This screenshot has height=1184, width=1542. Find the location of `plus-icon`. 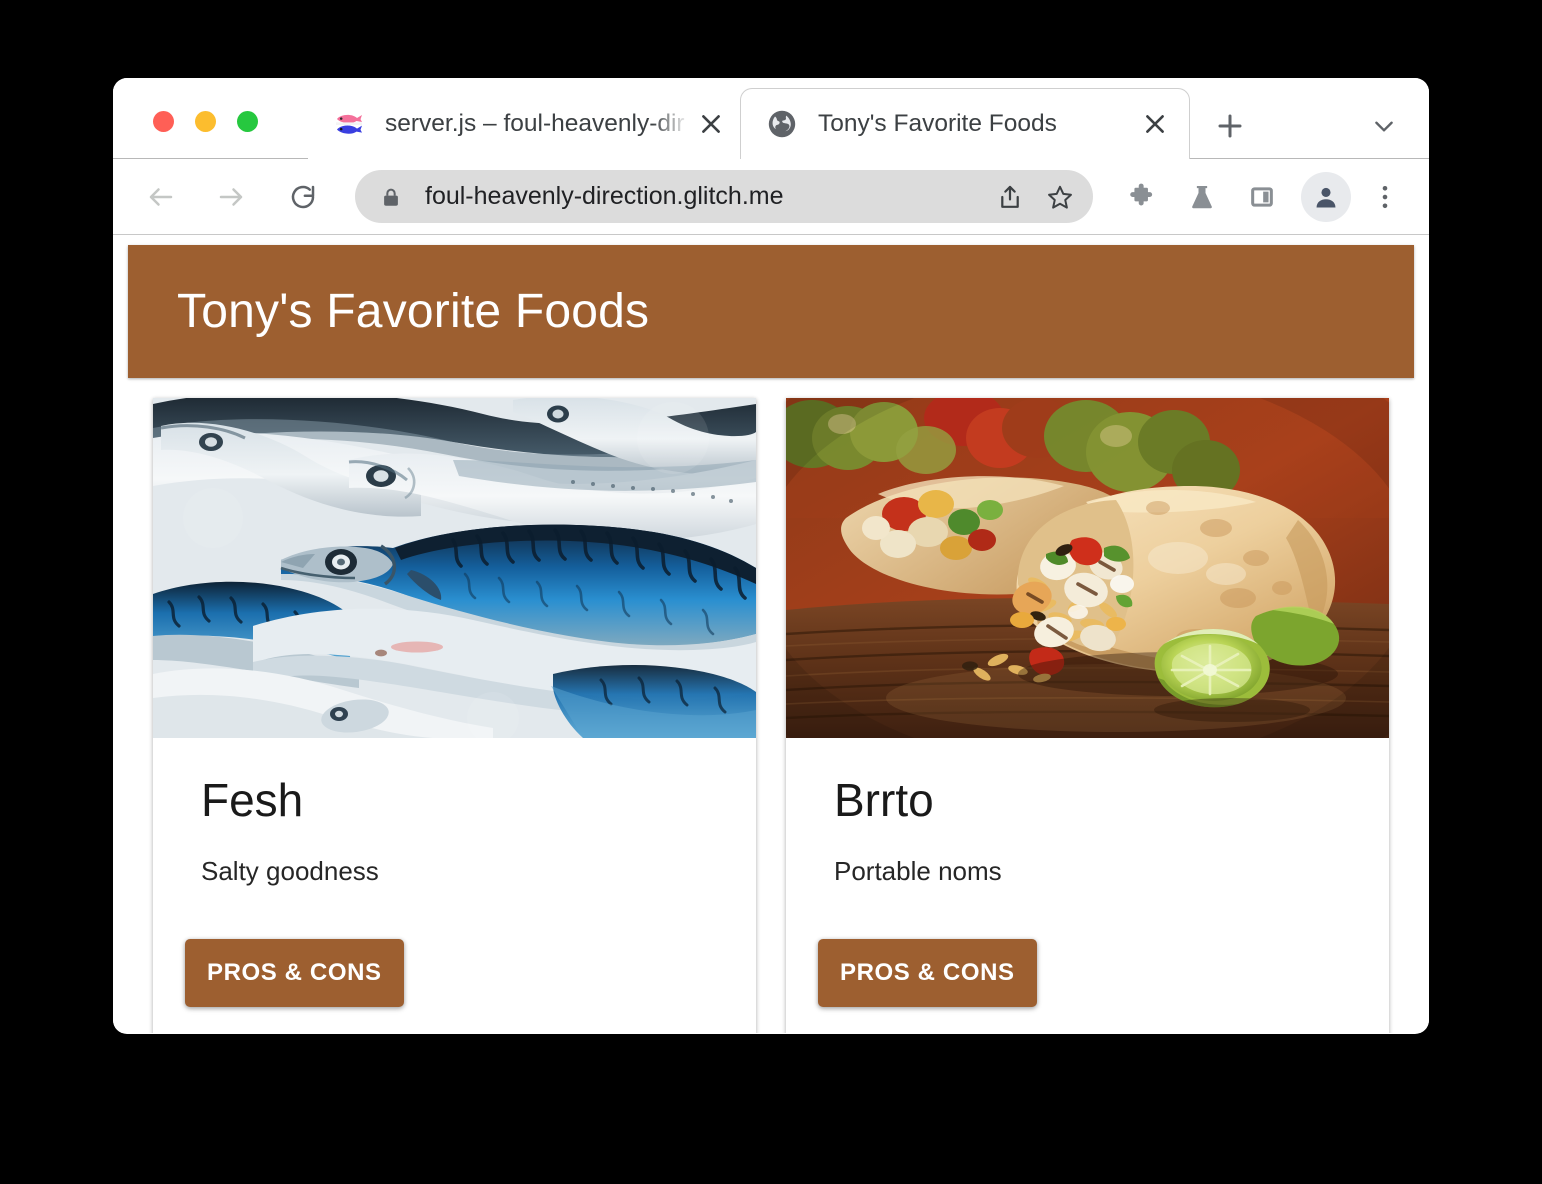

plus-icon is located at coordinates (1230, 126).